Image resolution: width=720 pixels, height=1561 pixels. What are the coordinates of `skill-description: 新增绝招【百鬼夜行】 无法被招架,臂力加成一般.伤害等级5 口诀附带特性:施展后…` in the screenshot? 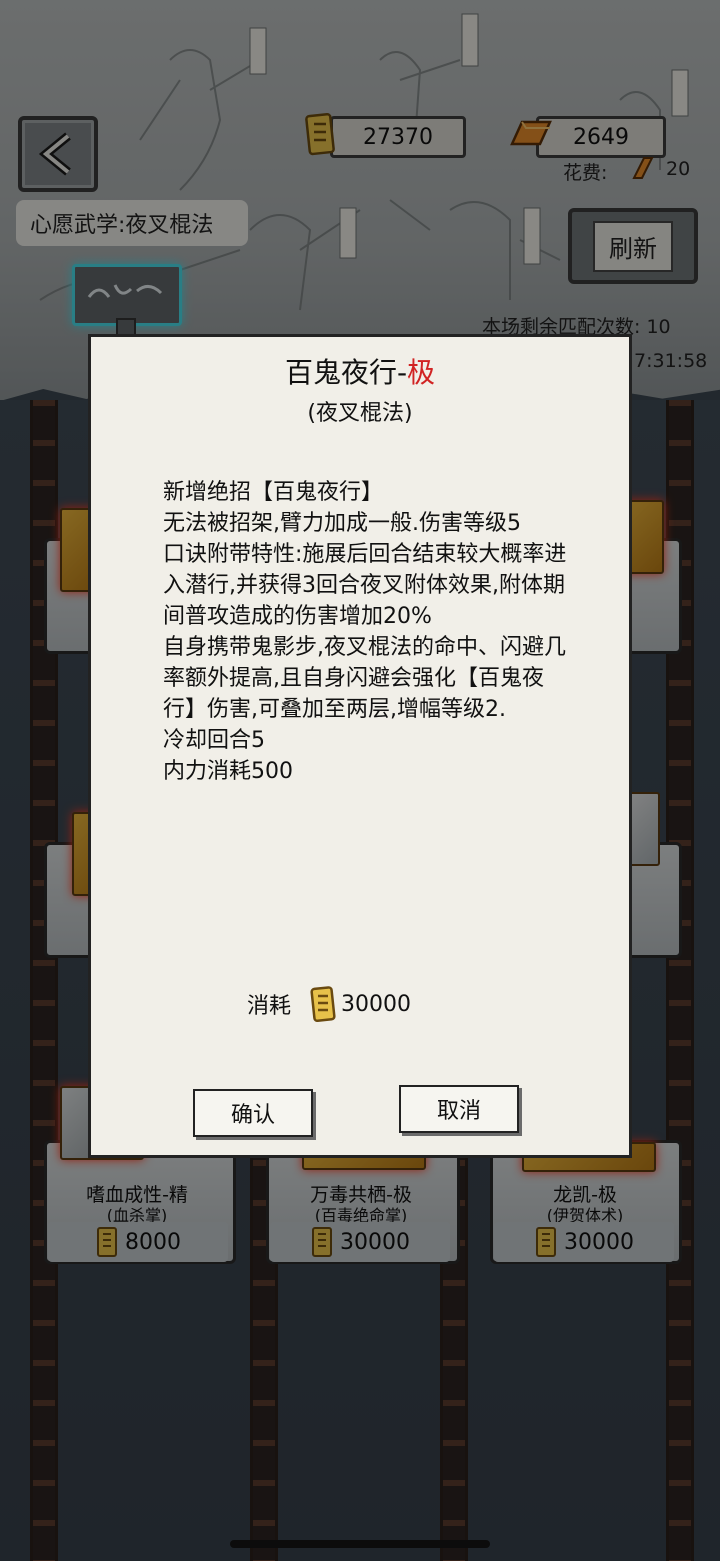 It's located at (369, 632).